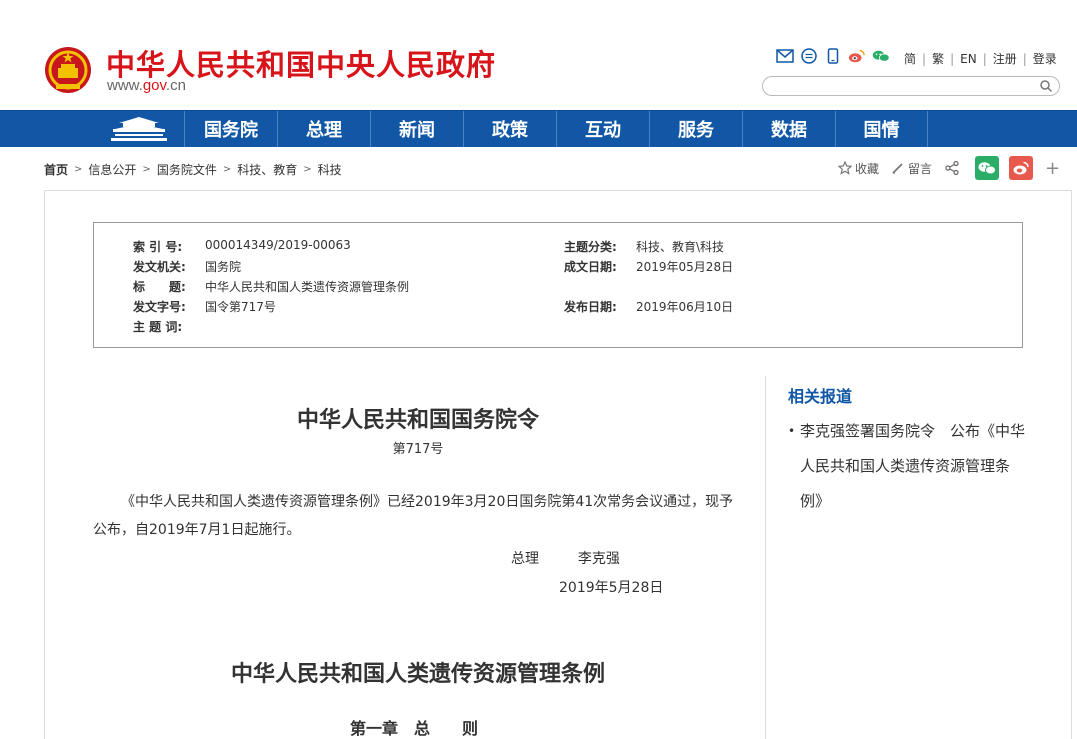 The height and width of the screenshot is (739, 1077). Describe the element at coordinates (175, 85) in the screenshot. I see `site-url-suffix: .cn` at that location.